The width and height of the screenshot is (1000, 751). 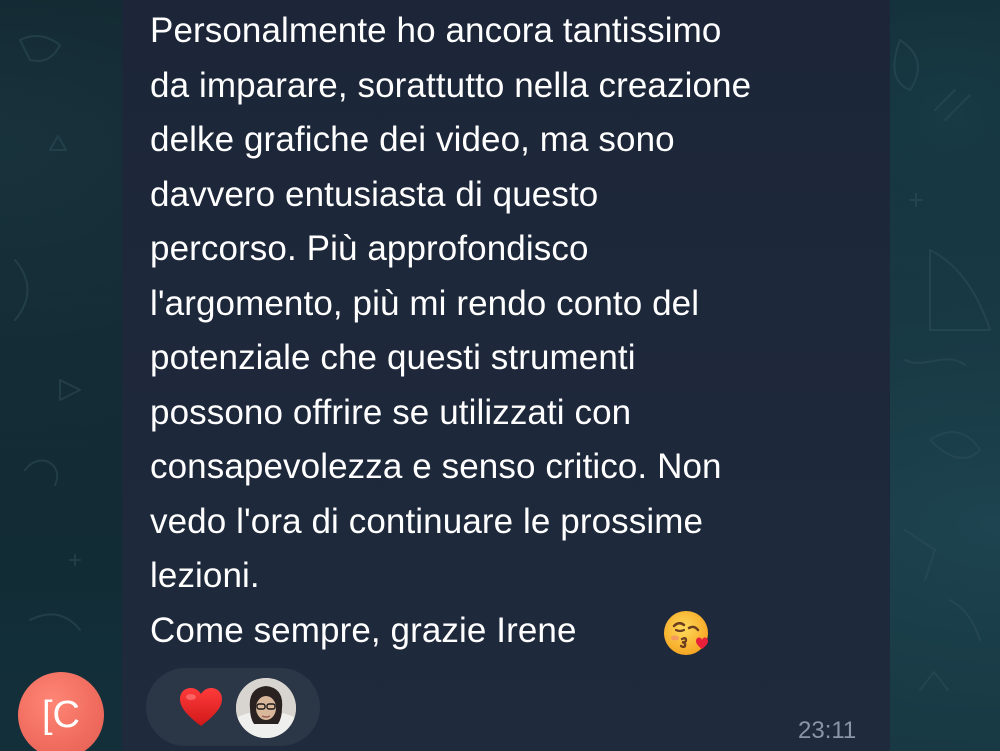 I want to click on user-avatar-photo, so click(x=266, y=708).